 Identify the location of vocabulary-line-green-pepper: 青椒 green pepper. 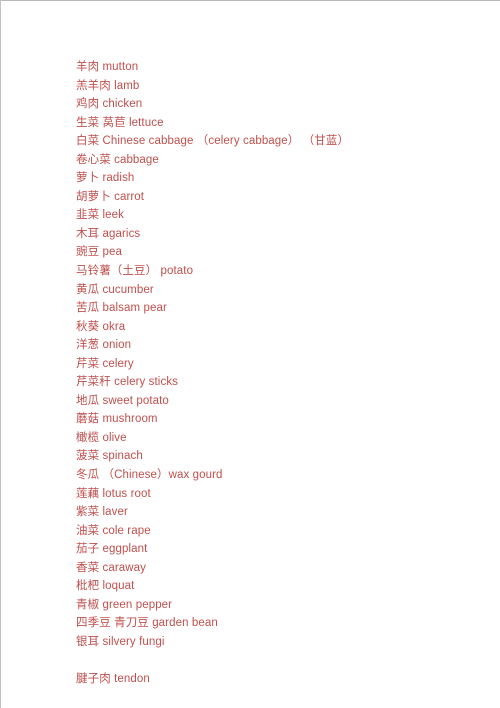
(124, 604).